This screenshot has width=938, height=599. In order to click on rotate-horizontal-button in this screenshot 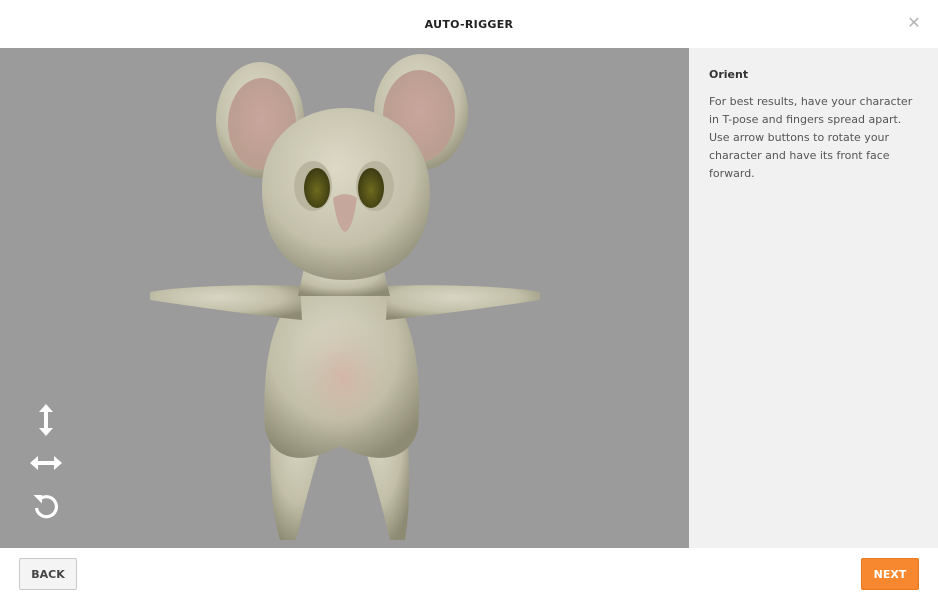, I will do `click(46, 463)`.